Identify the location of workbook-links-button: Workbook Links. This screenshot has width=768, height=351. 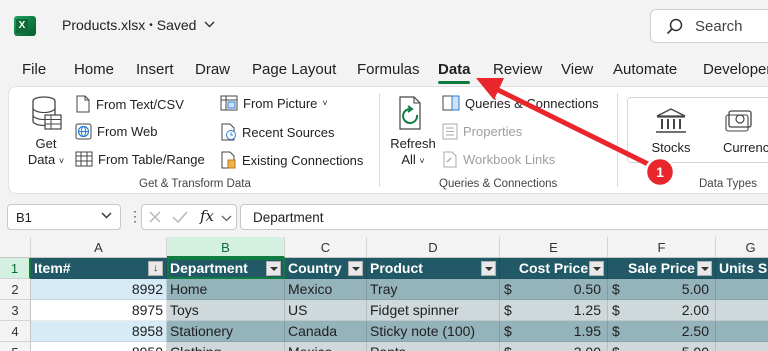
(498, 159).